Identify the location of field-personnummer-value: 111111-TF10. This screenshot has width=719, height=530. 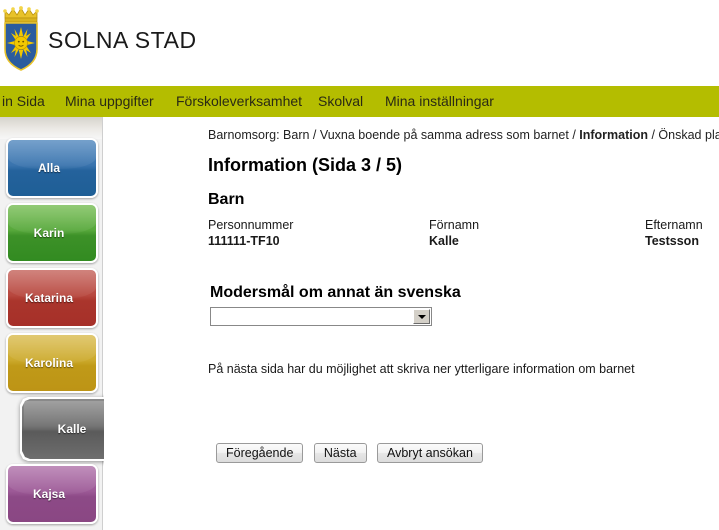
(244, 241).